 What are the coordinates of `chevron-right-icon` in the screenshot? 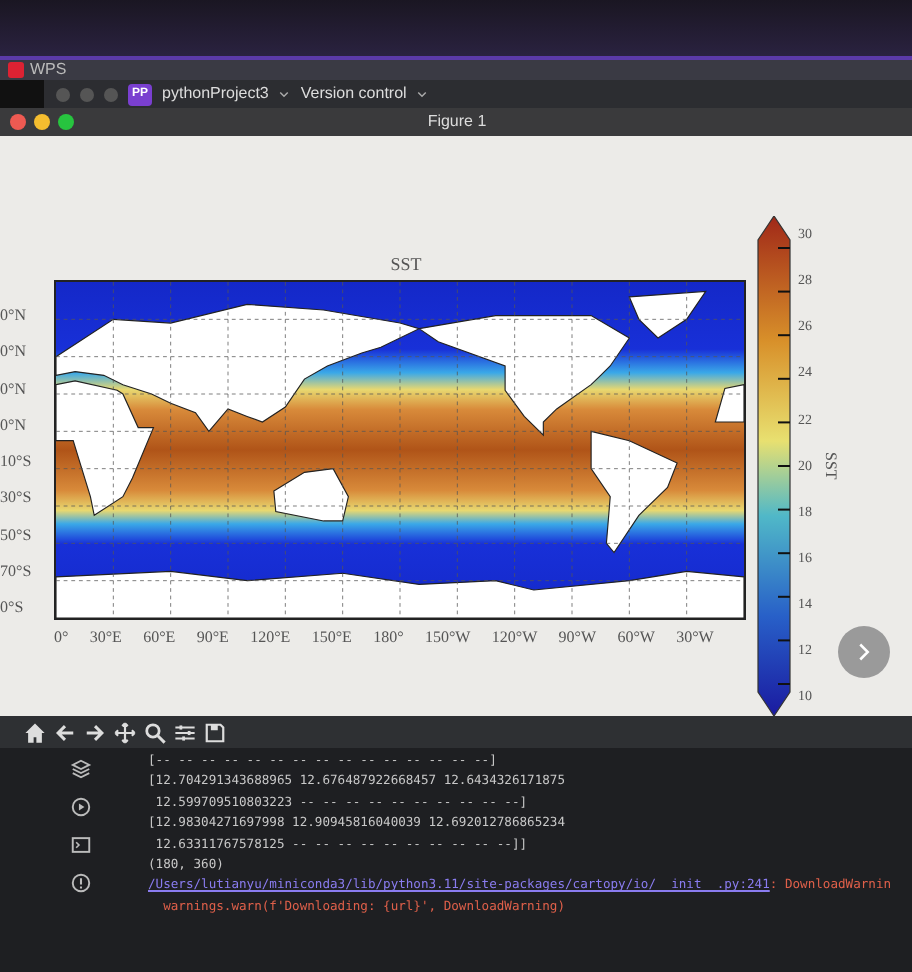 It's located at (864, 652).